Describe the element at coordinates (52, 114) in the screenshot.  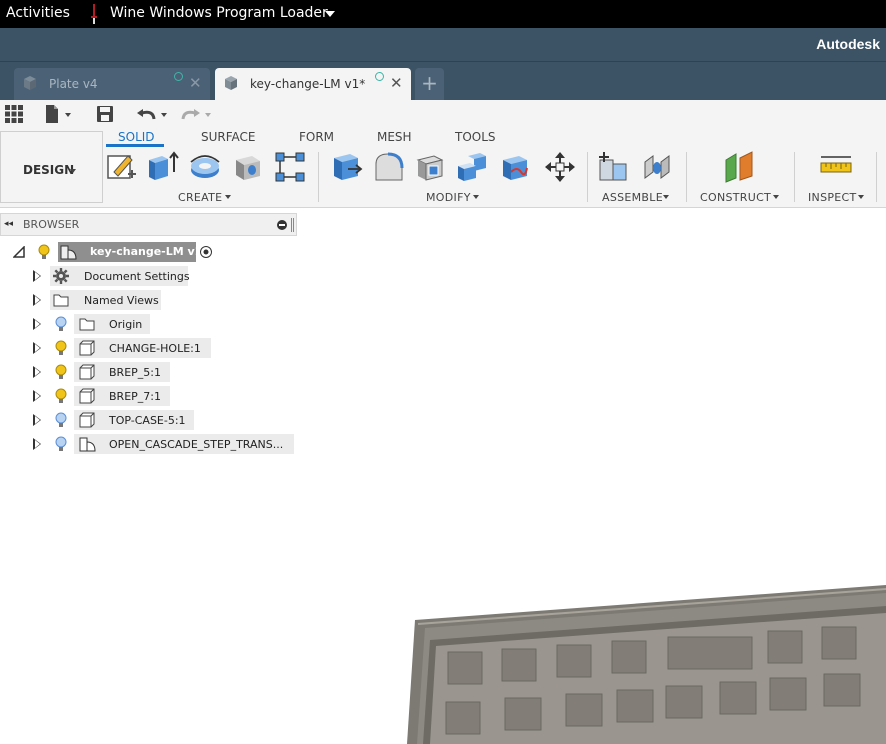
I see `file-icon` at that location.